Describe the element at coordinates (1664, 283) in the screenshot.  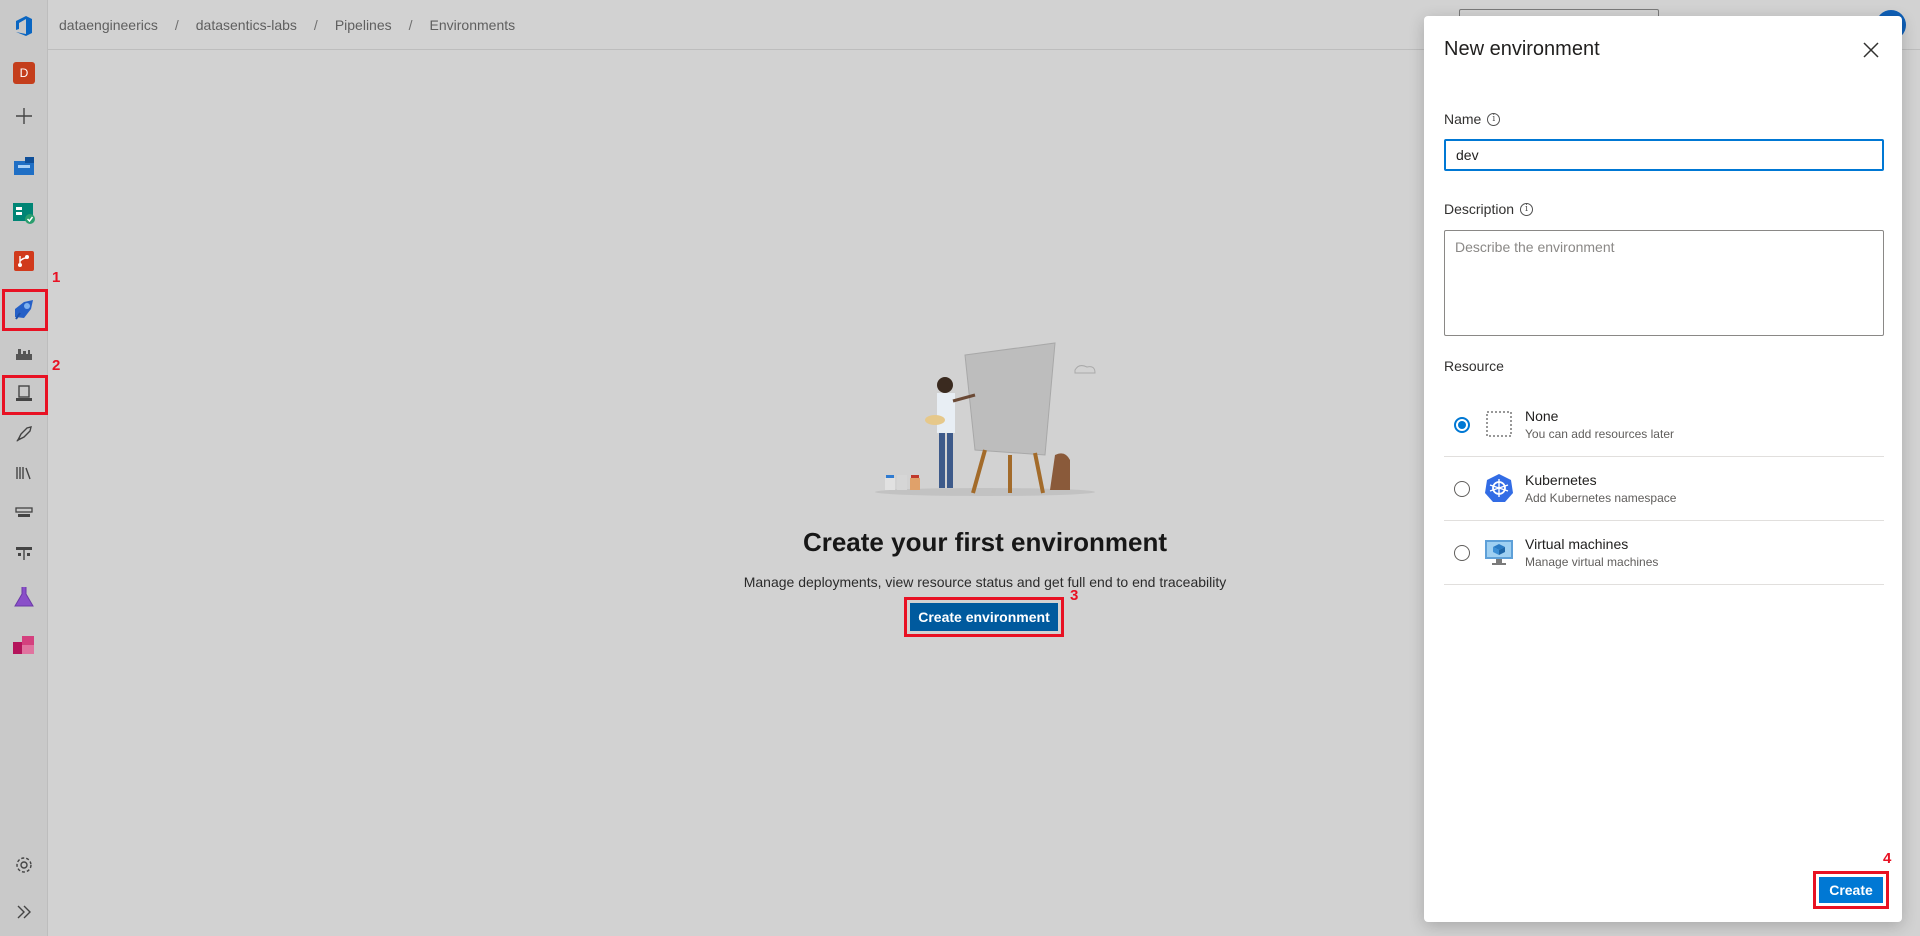
I see `description-input` at that location.